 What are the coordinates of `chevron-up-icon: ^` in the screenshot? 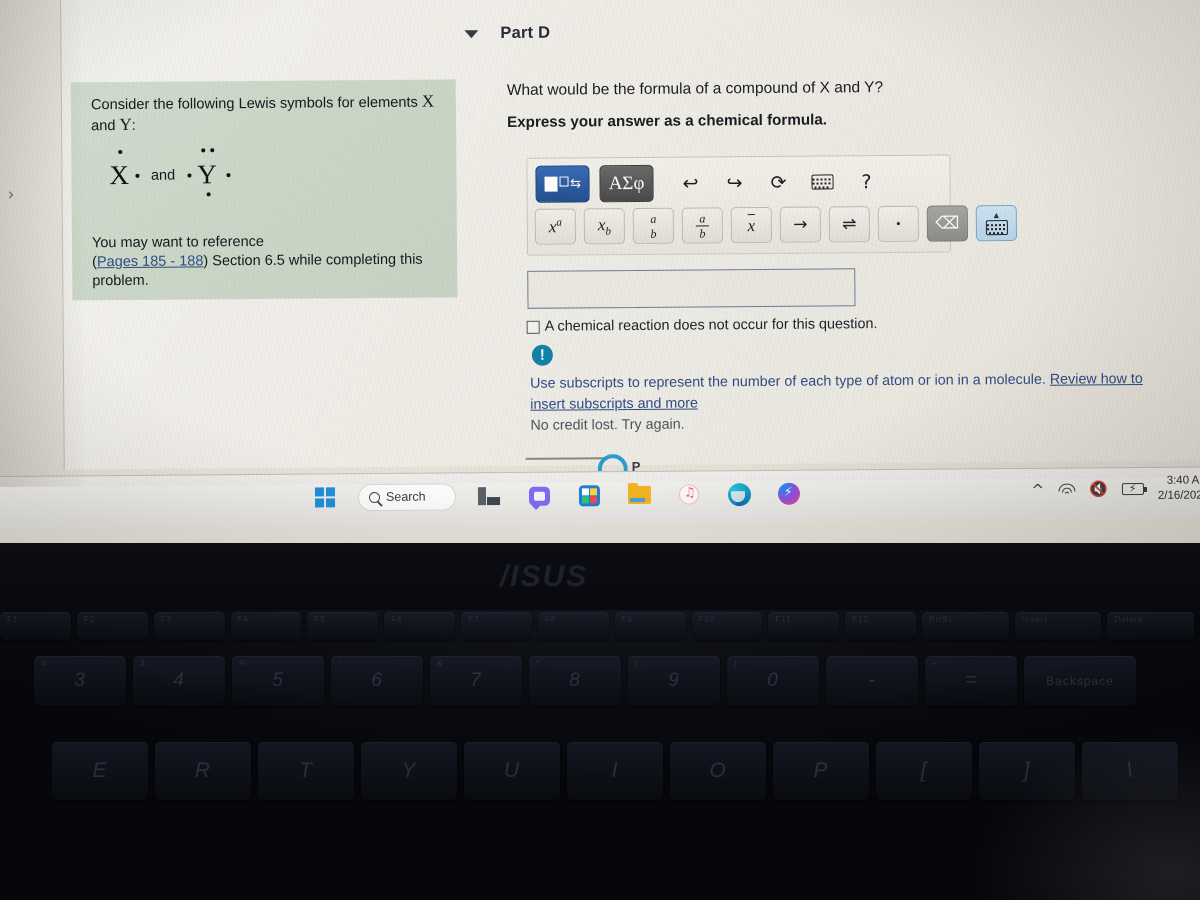 It's located at (1037, 490).